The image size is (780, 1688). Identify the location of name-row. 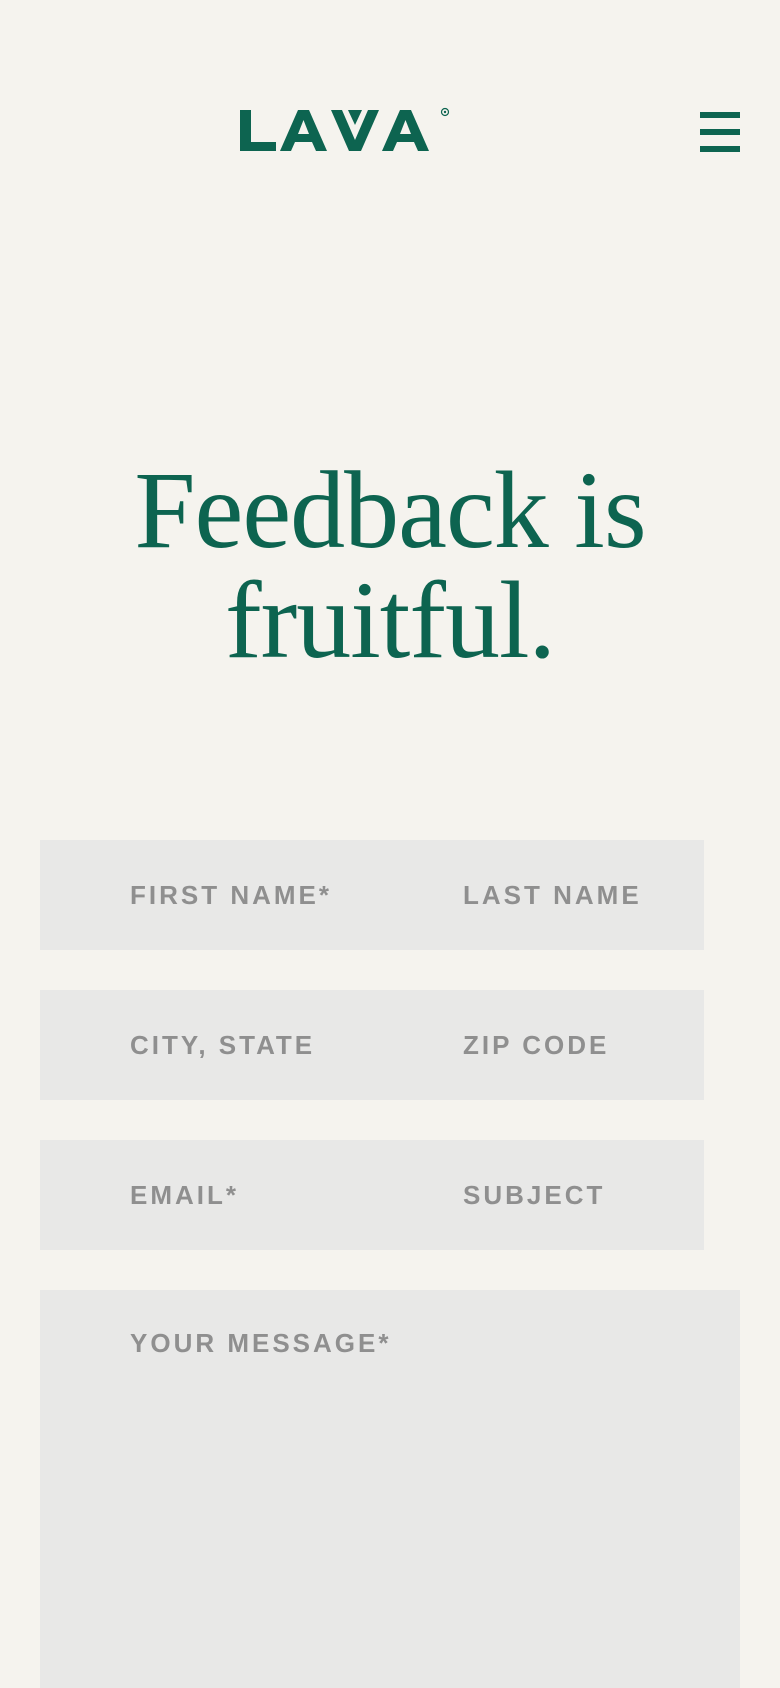
(372, 895).